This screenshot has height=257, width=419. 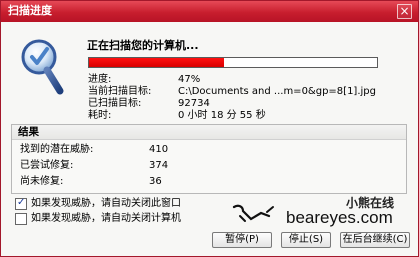 I want to click on pause-button: 暂停(P), so click(x=242, y=240).